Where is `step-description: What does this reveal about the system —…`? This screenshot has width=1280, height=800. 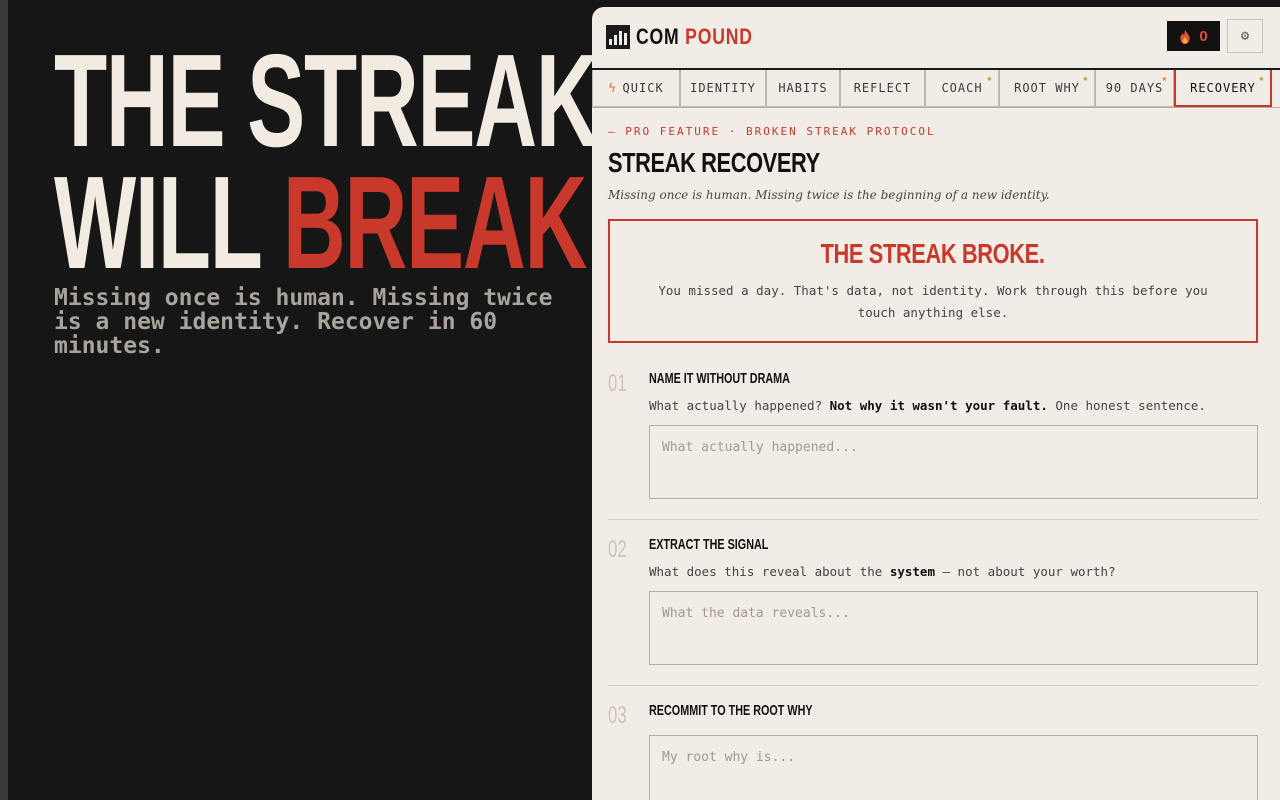 step-description: What does this reveal about the system —… is located at coordinates (954, 571).